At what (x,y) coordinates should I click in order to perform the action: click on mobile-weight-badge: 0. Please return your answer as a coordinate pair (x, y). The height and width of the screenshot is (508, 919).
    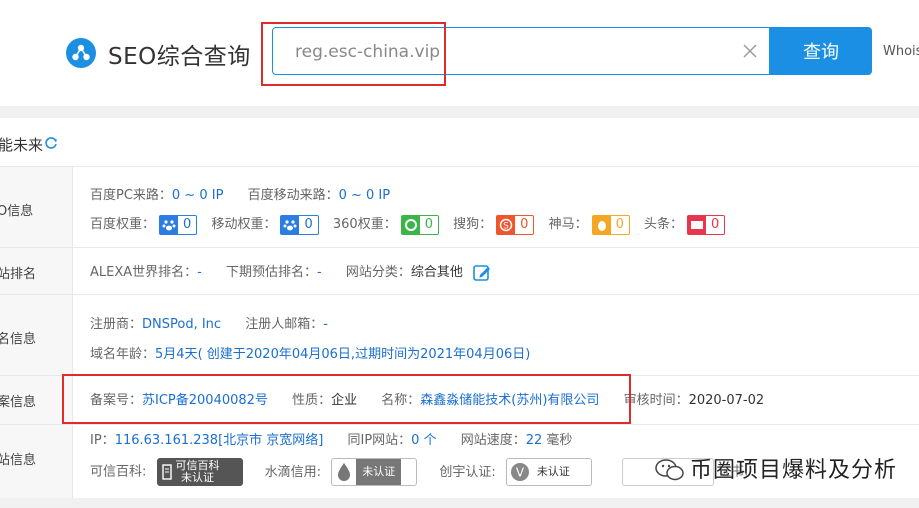
    Looking at the image, I should click on (299, 224).